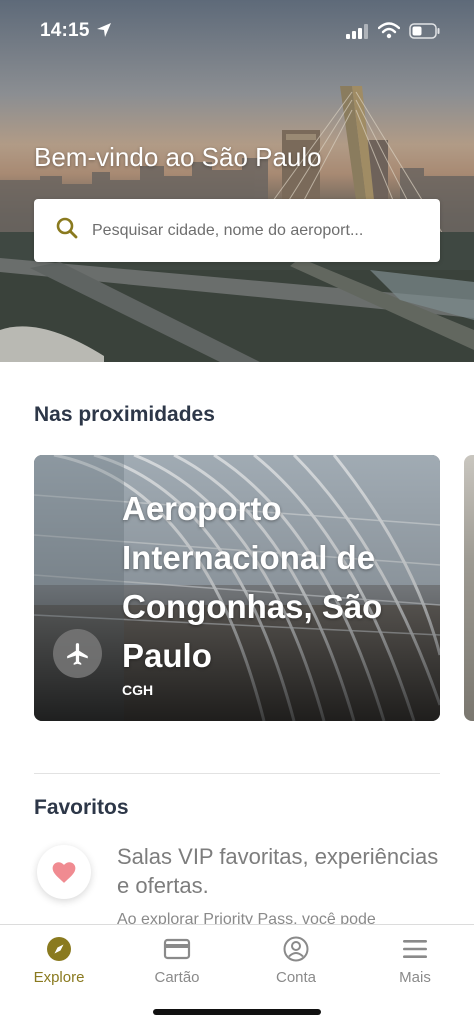 Image resolution: width=474 pixels, height=1026 pixels. I want to click on tab-explore-label: Explore, so click(59, 977).